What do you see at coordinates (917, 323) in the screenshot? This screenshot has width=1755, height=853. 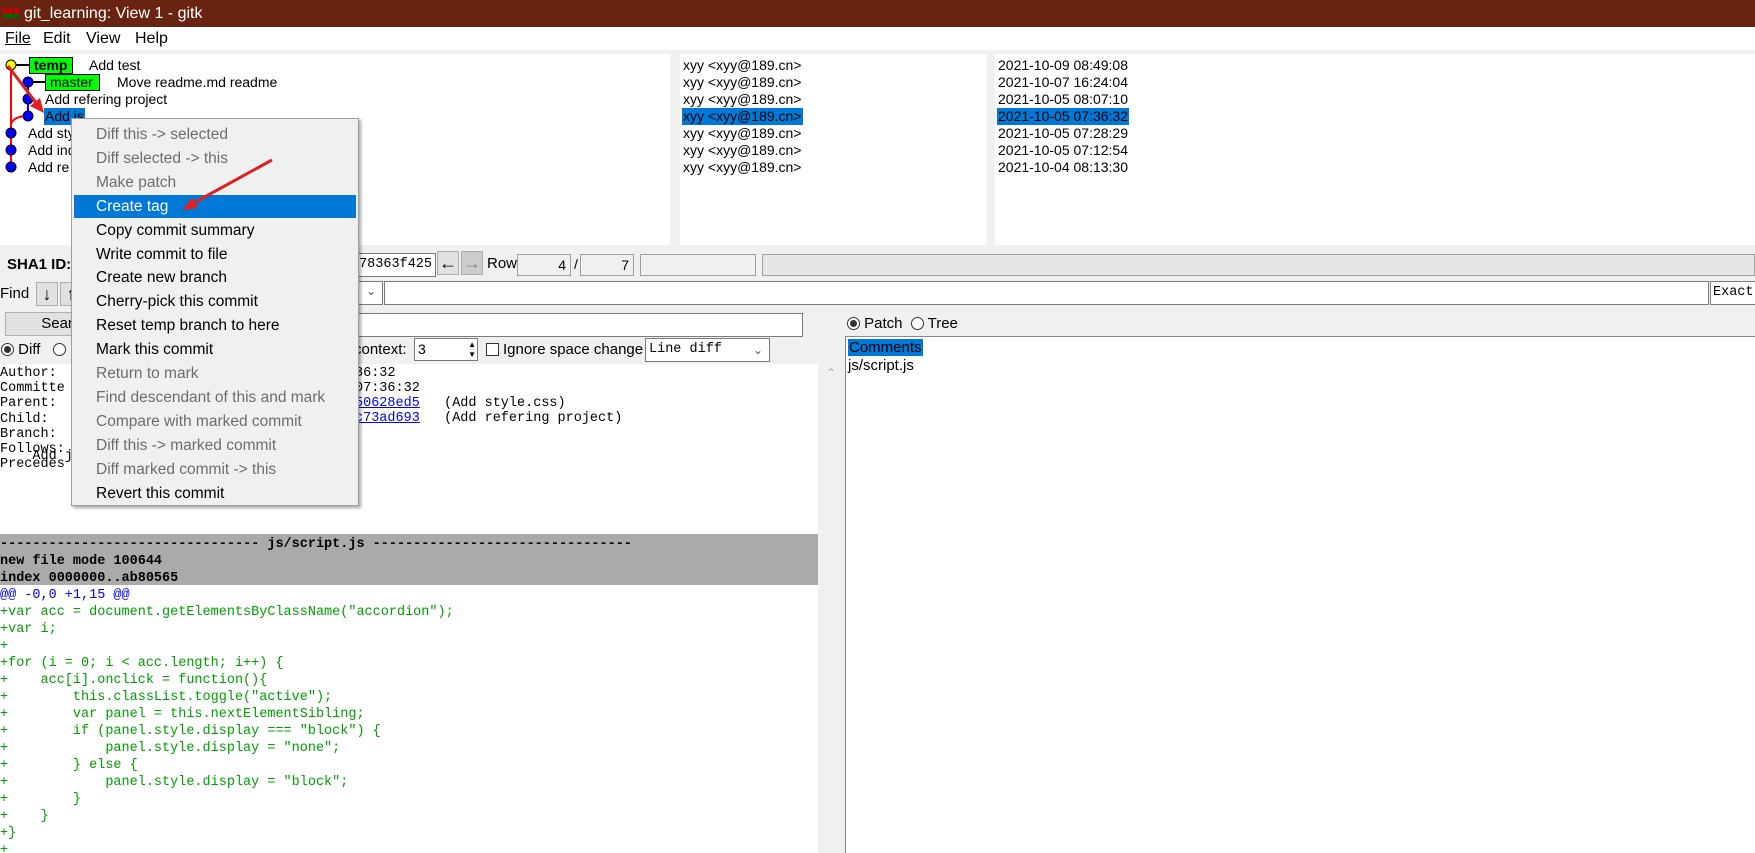 I see `tree-radio` at bounding box center [917, 323].